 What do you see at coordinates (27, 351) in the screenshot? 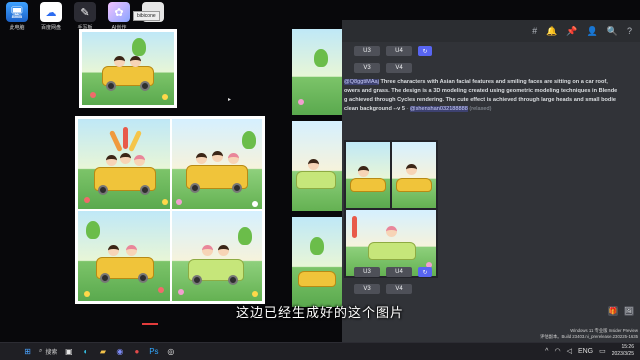
I see `windows-start-icon: ⊞` at bounding box center [27, 351].